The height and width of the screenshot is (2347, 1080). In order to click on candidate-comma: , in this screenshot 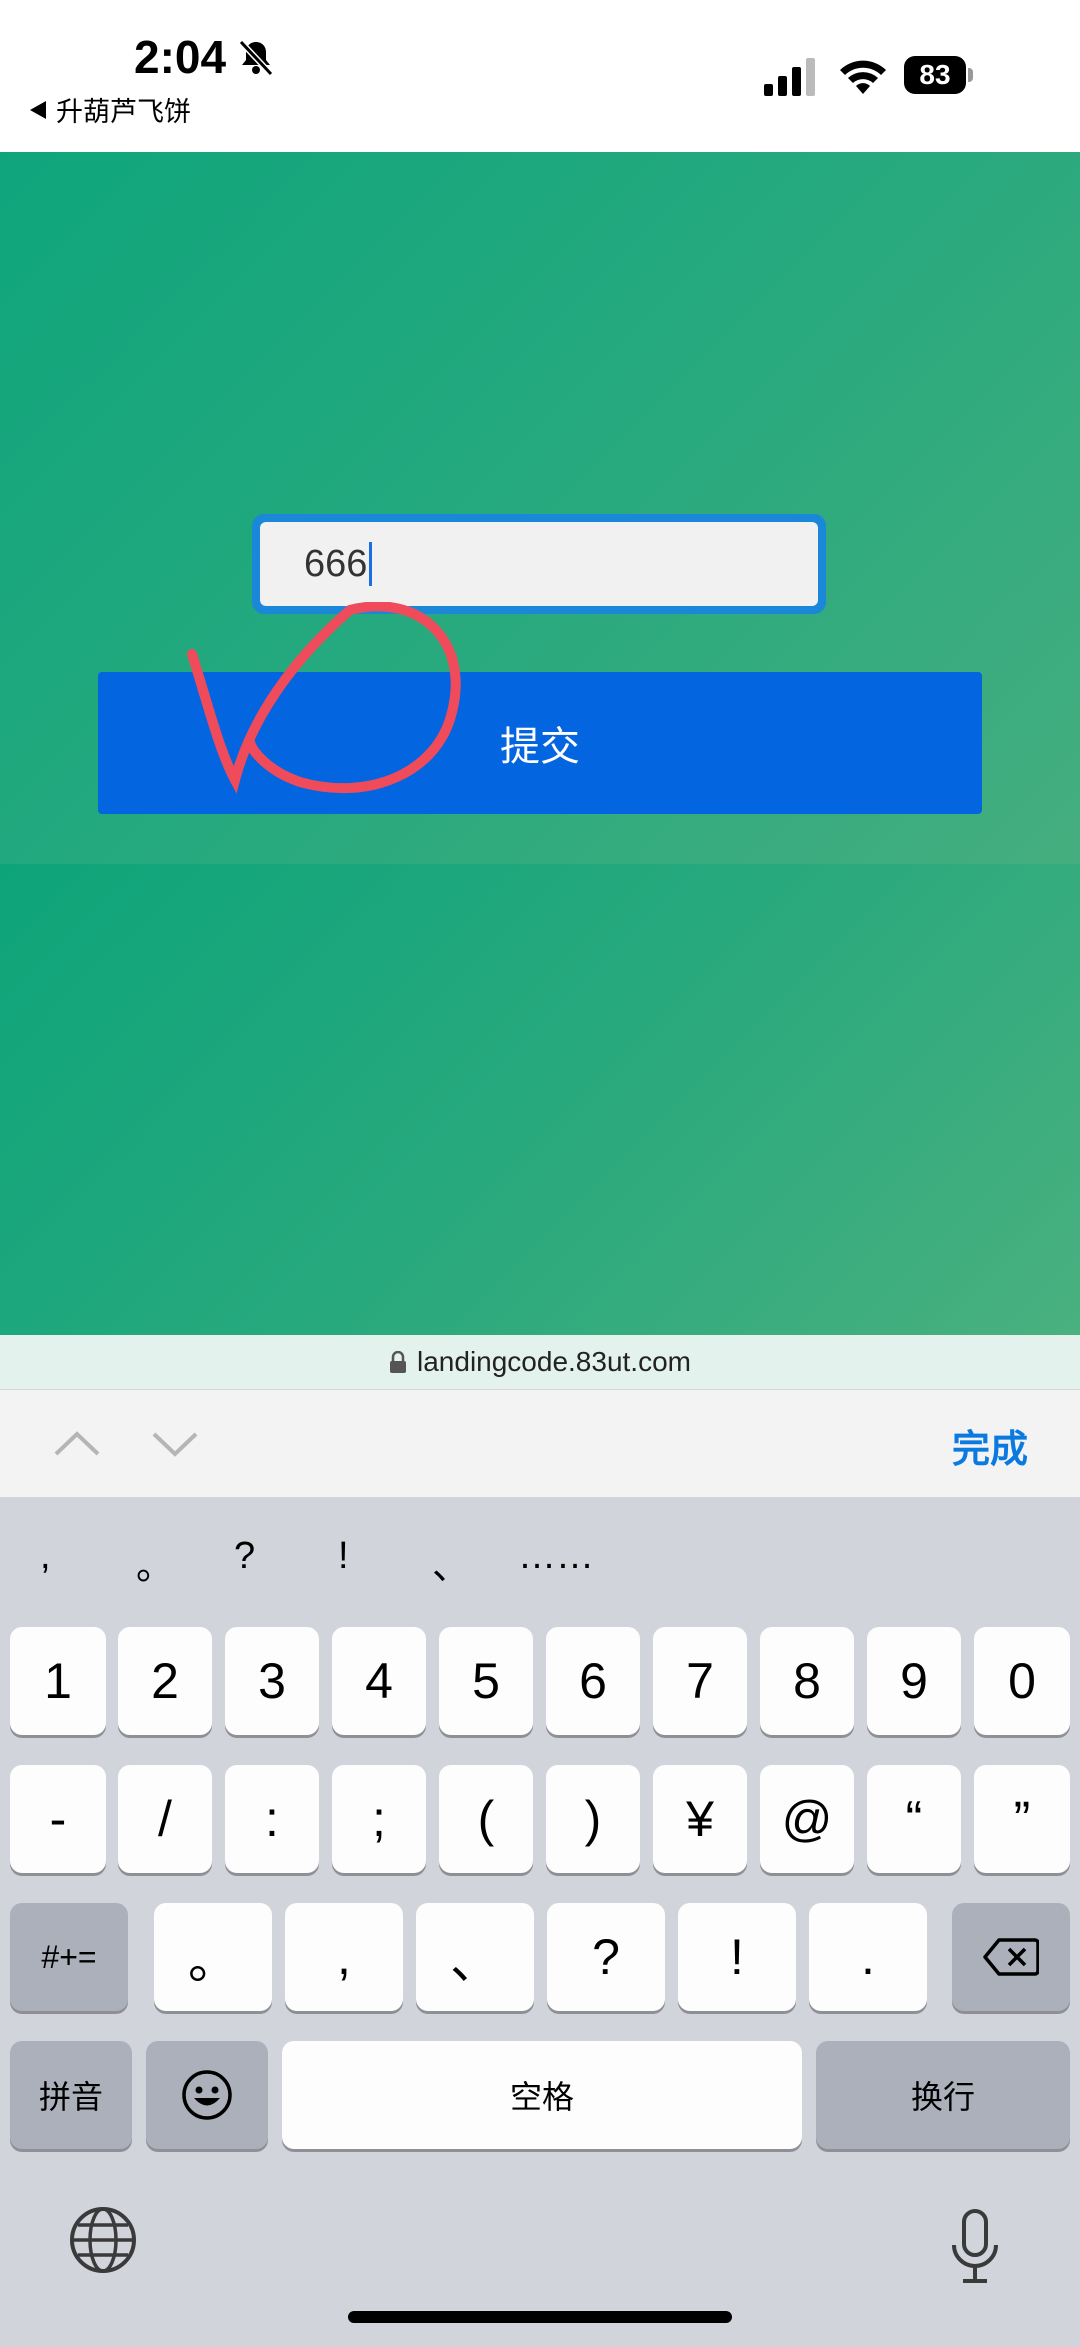, I will do `click(45, 1556)`.